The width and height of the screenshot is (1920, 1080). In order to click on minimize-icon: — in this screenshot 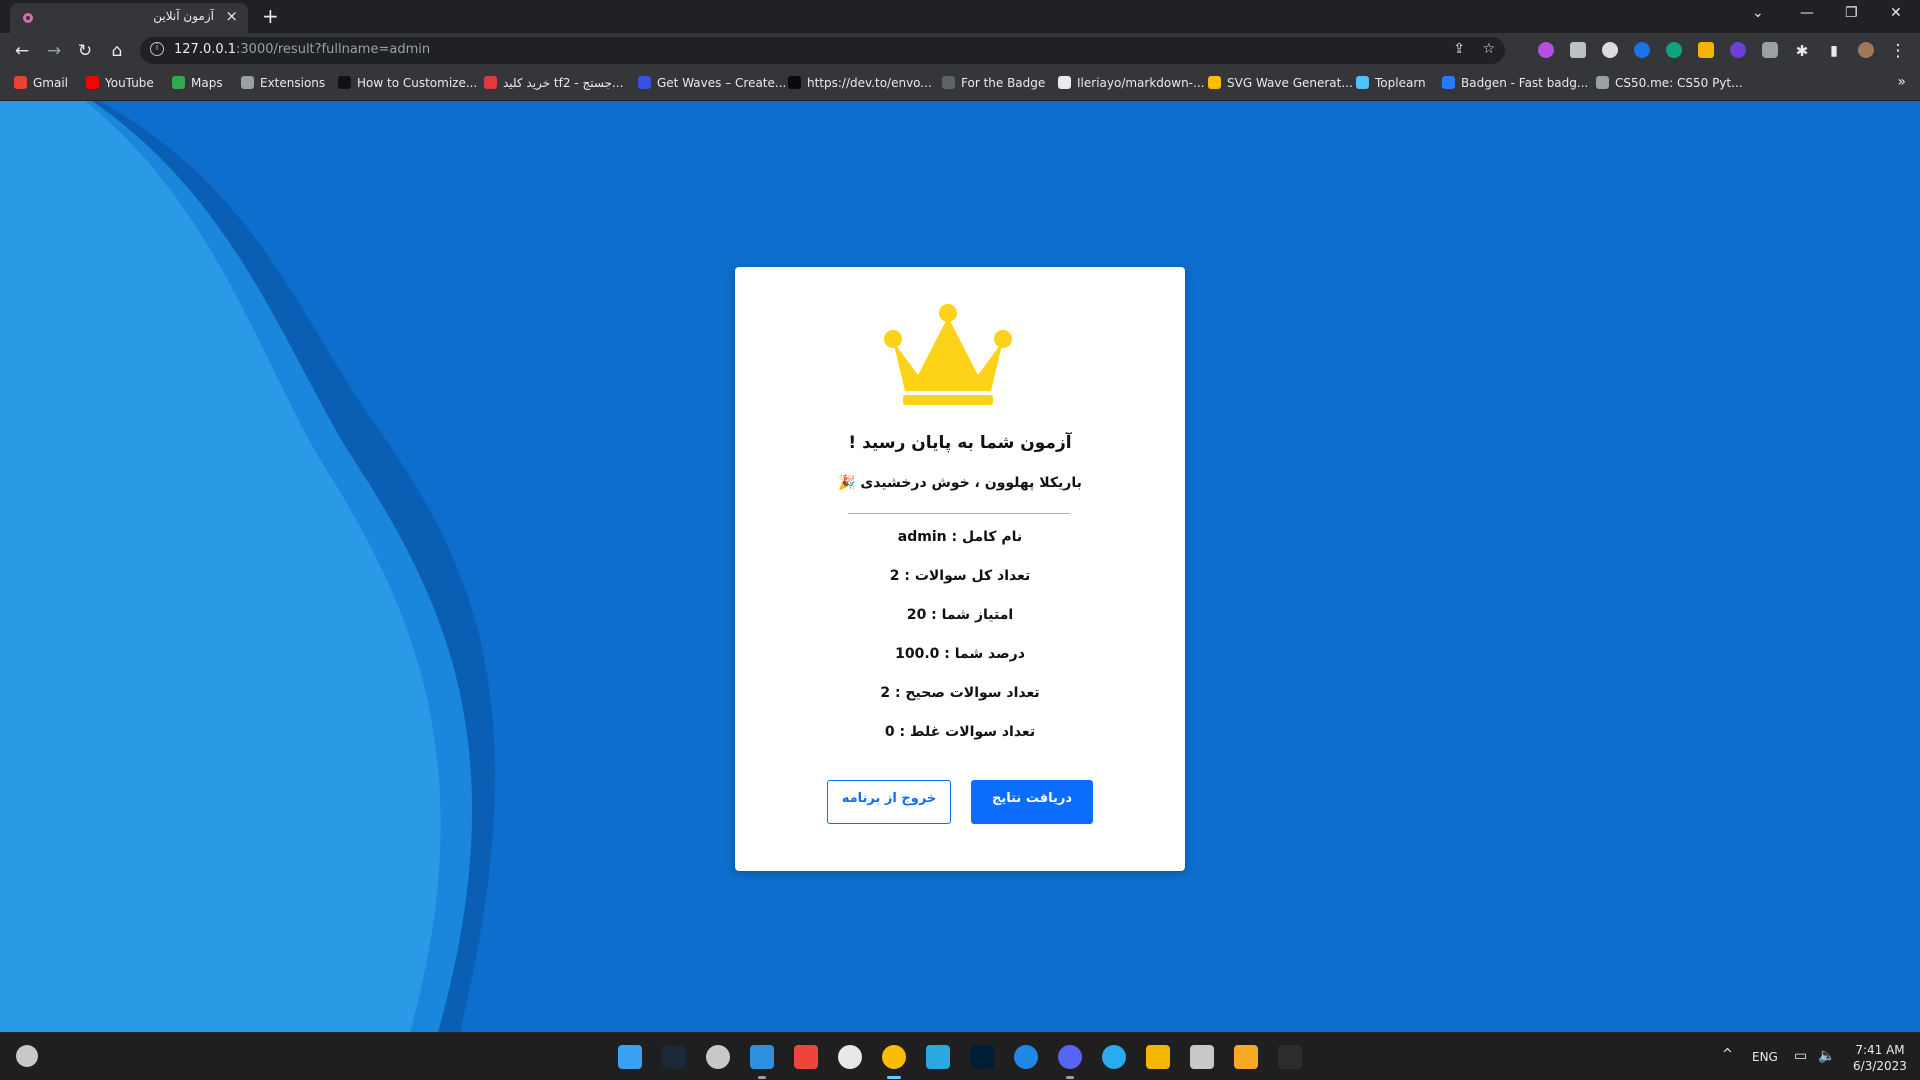, I will do `click(1807, 13)`.